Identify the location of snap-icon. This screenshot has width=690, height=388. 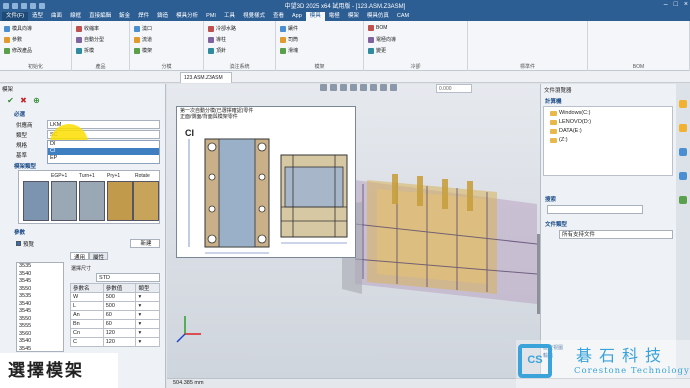
(393, 87).